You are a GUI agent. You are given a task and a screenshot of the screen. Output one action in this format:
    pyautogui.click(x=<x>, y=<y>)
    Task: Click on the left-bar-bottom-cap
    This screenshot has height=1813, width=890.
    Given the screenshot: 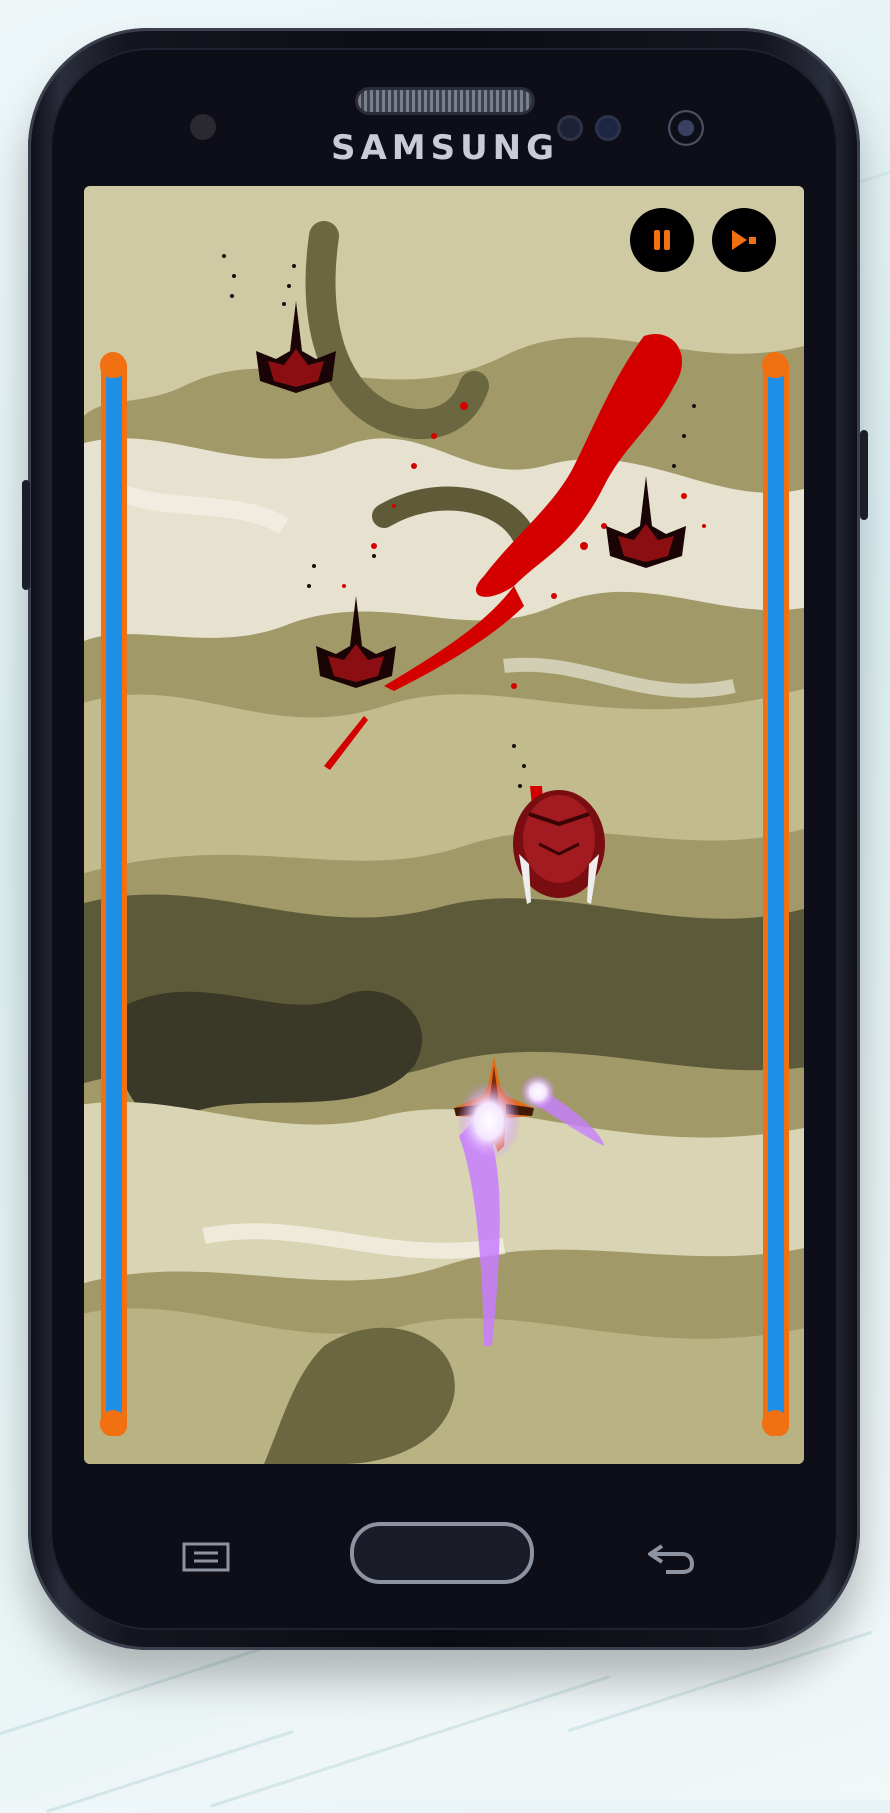 What is the action you would take?
    pyautogui.click(x=113, y=1423)
    